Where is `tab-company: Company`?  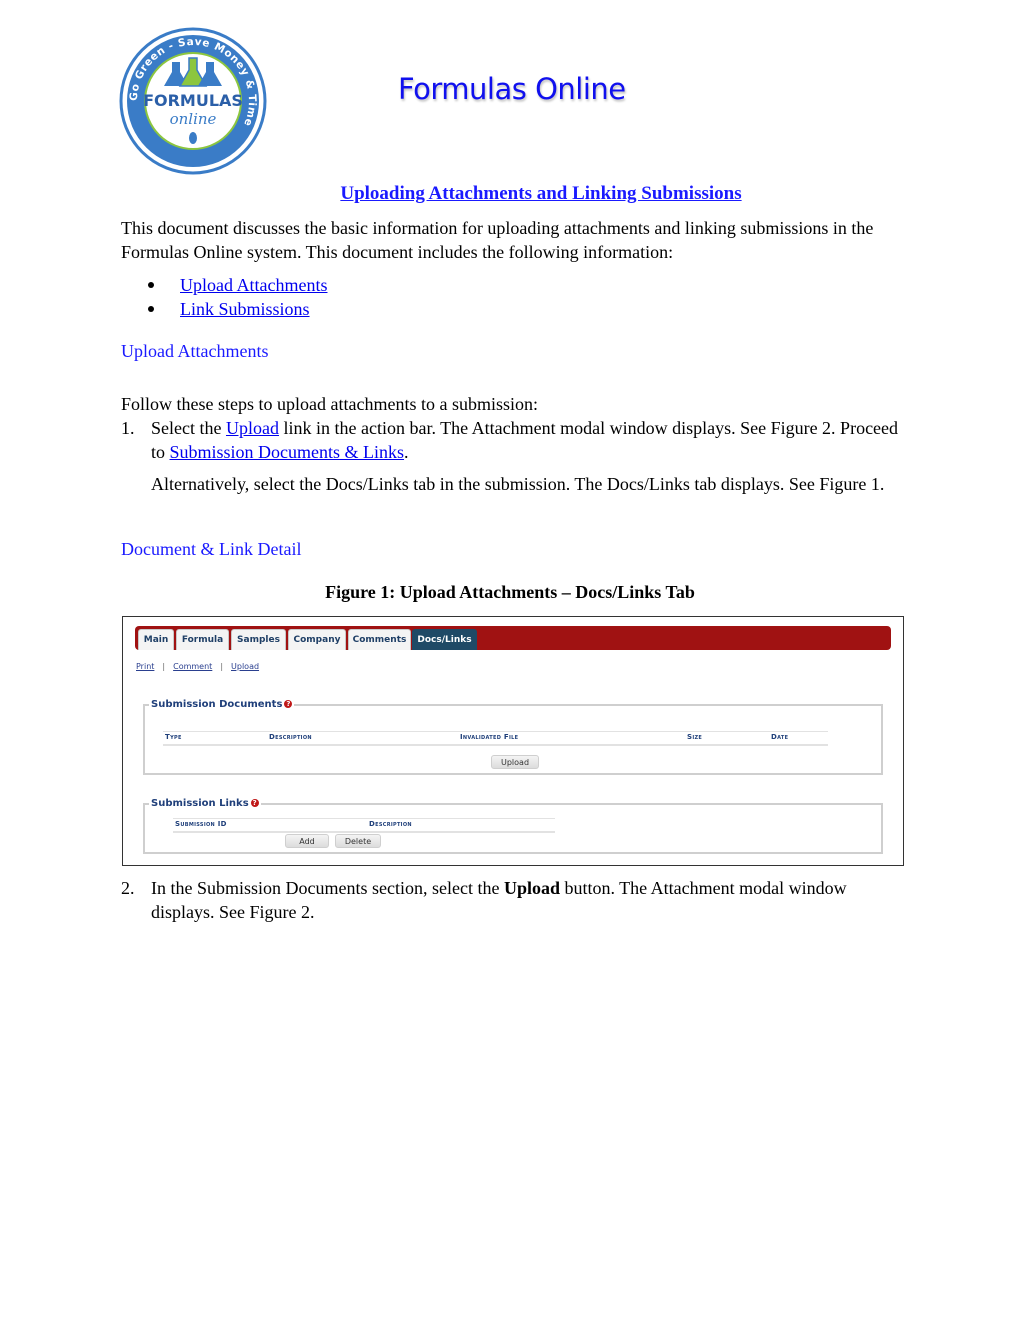 tab-company: Company is located at coordinates (317, 639).